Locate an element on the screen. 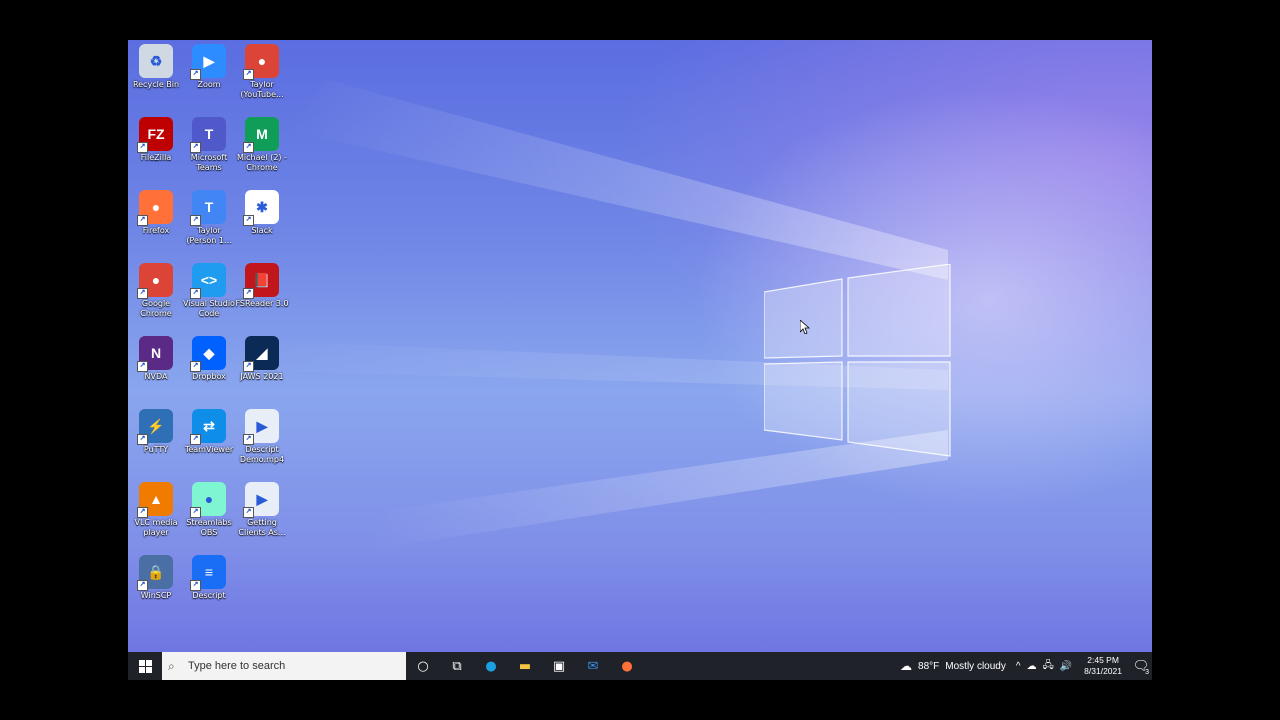 This screenshot has height=720, width=1280. desktop-icon: ● ↗ Firefox is located at coordinates (156, 213).